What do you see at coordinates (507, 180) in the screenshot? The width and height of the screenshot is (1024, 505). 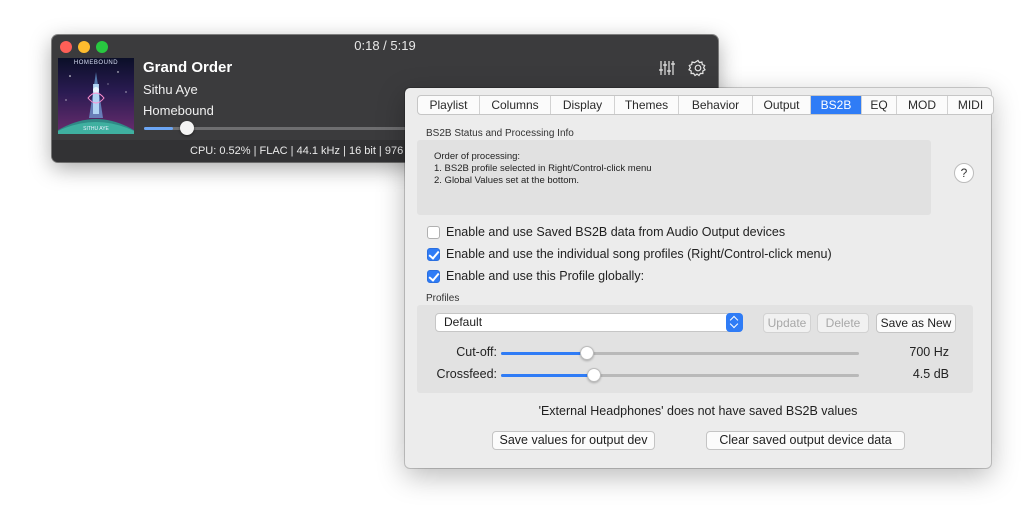 I see `info-line: 2. Global Values set at the bottom.` at bounding box center [507, 180].